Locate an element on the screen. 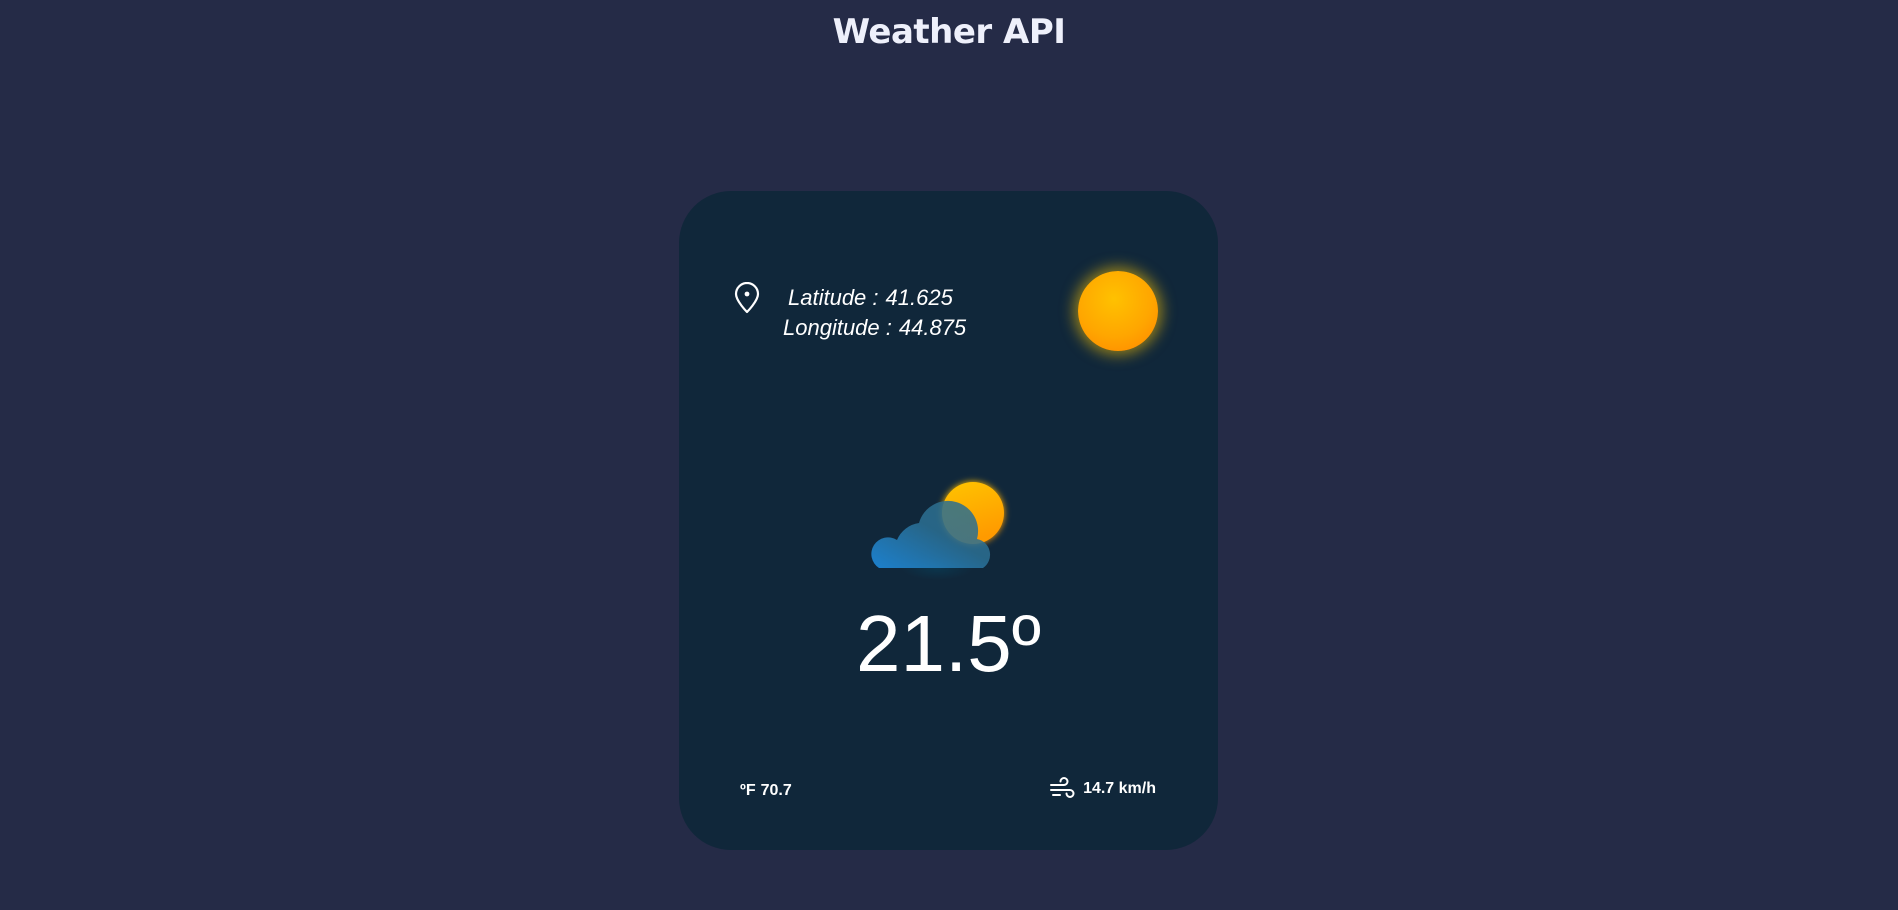 The height and width of the screenshot is (910, 1898). fahrenheit-reading: ºF 70.7 is located at coordinates (766, 791).